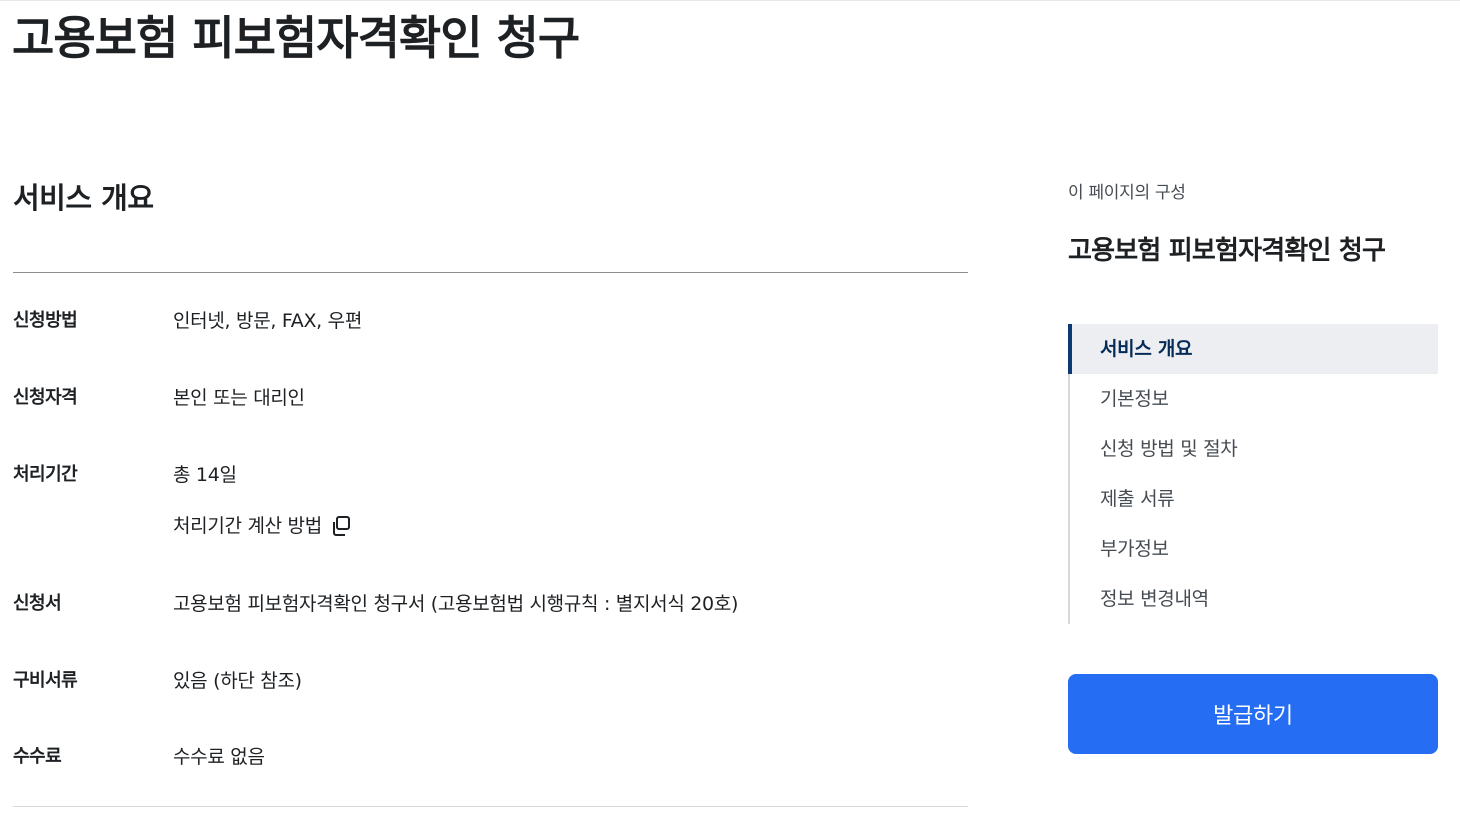 The width and height of the screenshot is (1460, 820). I want to click on top-divider, so click(730, 0).